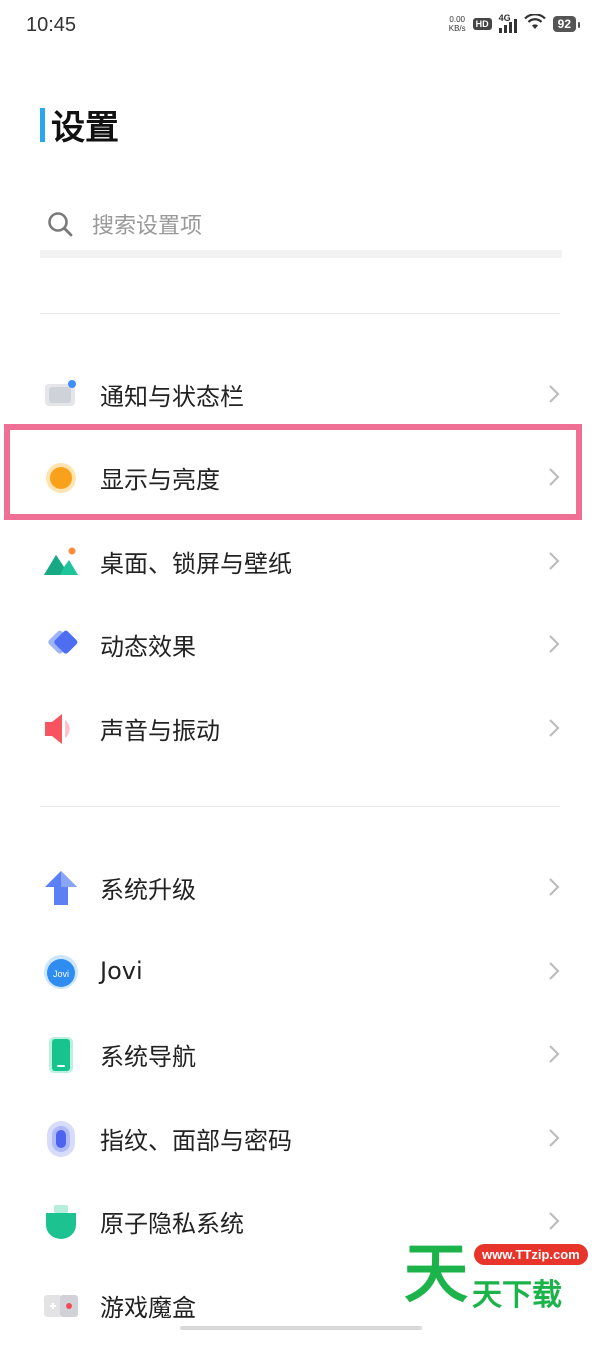  I want to click on highlight-frame, so click(293, 472).